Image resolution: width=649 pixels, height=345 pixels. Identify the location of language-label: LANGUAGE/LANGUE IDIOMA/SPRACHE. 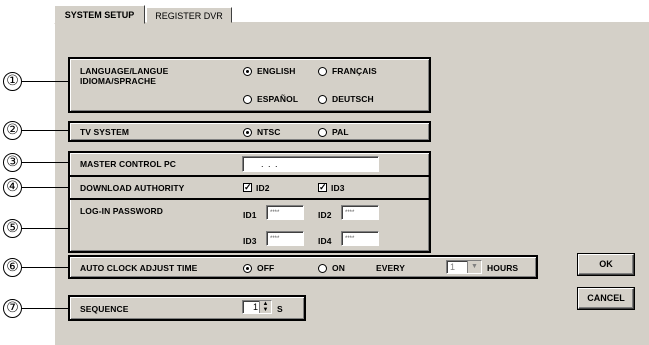
(124, 76).